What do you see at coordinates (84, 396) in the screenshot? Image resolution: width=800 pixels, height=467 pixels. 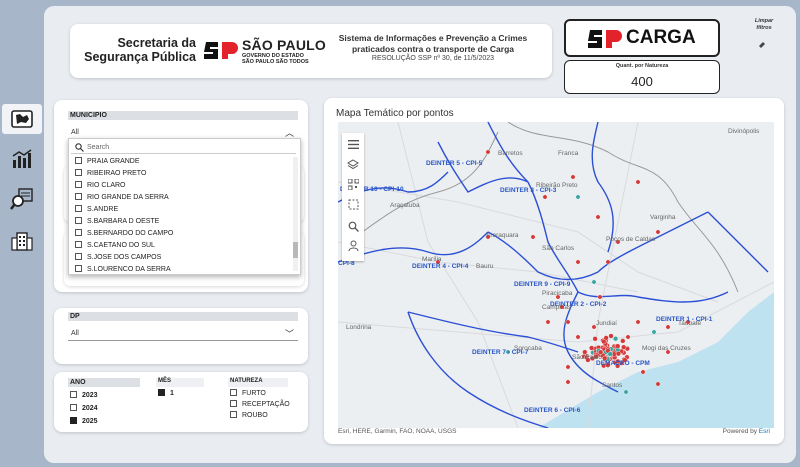 I see `ano-option-2023: 2023` at bounding box center [84, 396].